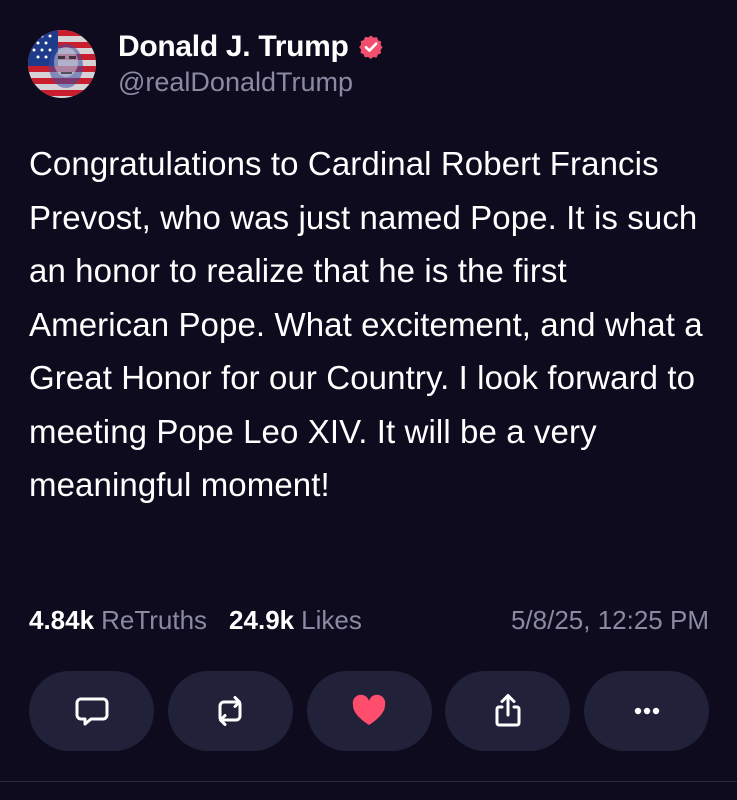  What do you see at coordinates (331, 619) in the screenshot?
I see `likes-label: Likes` at bounding box center [331, 619].